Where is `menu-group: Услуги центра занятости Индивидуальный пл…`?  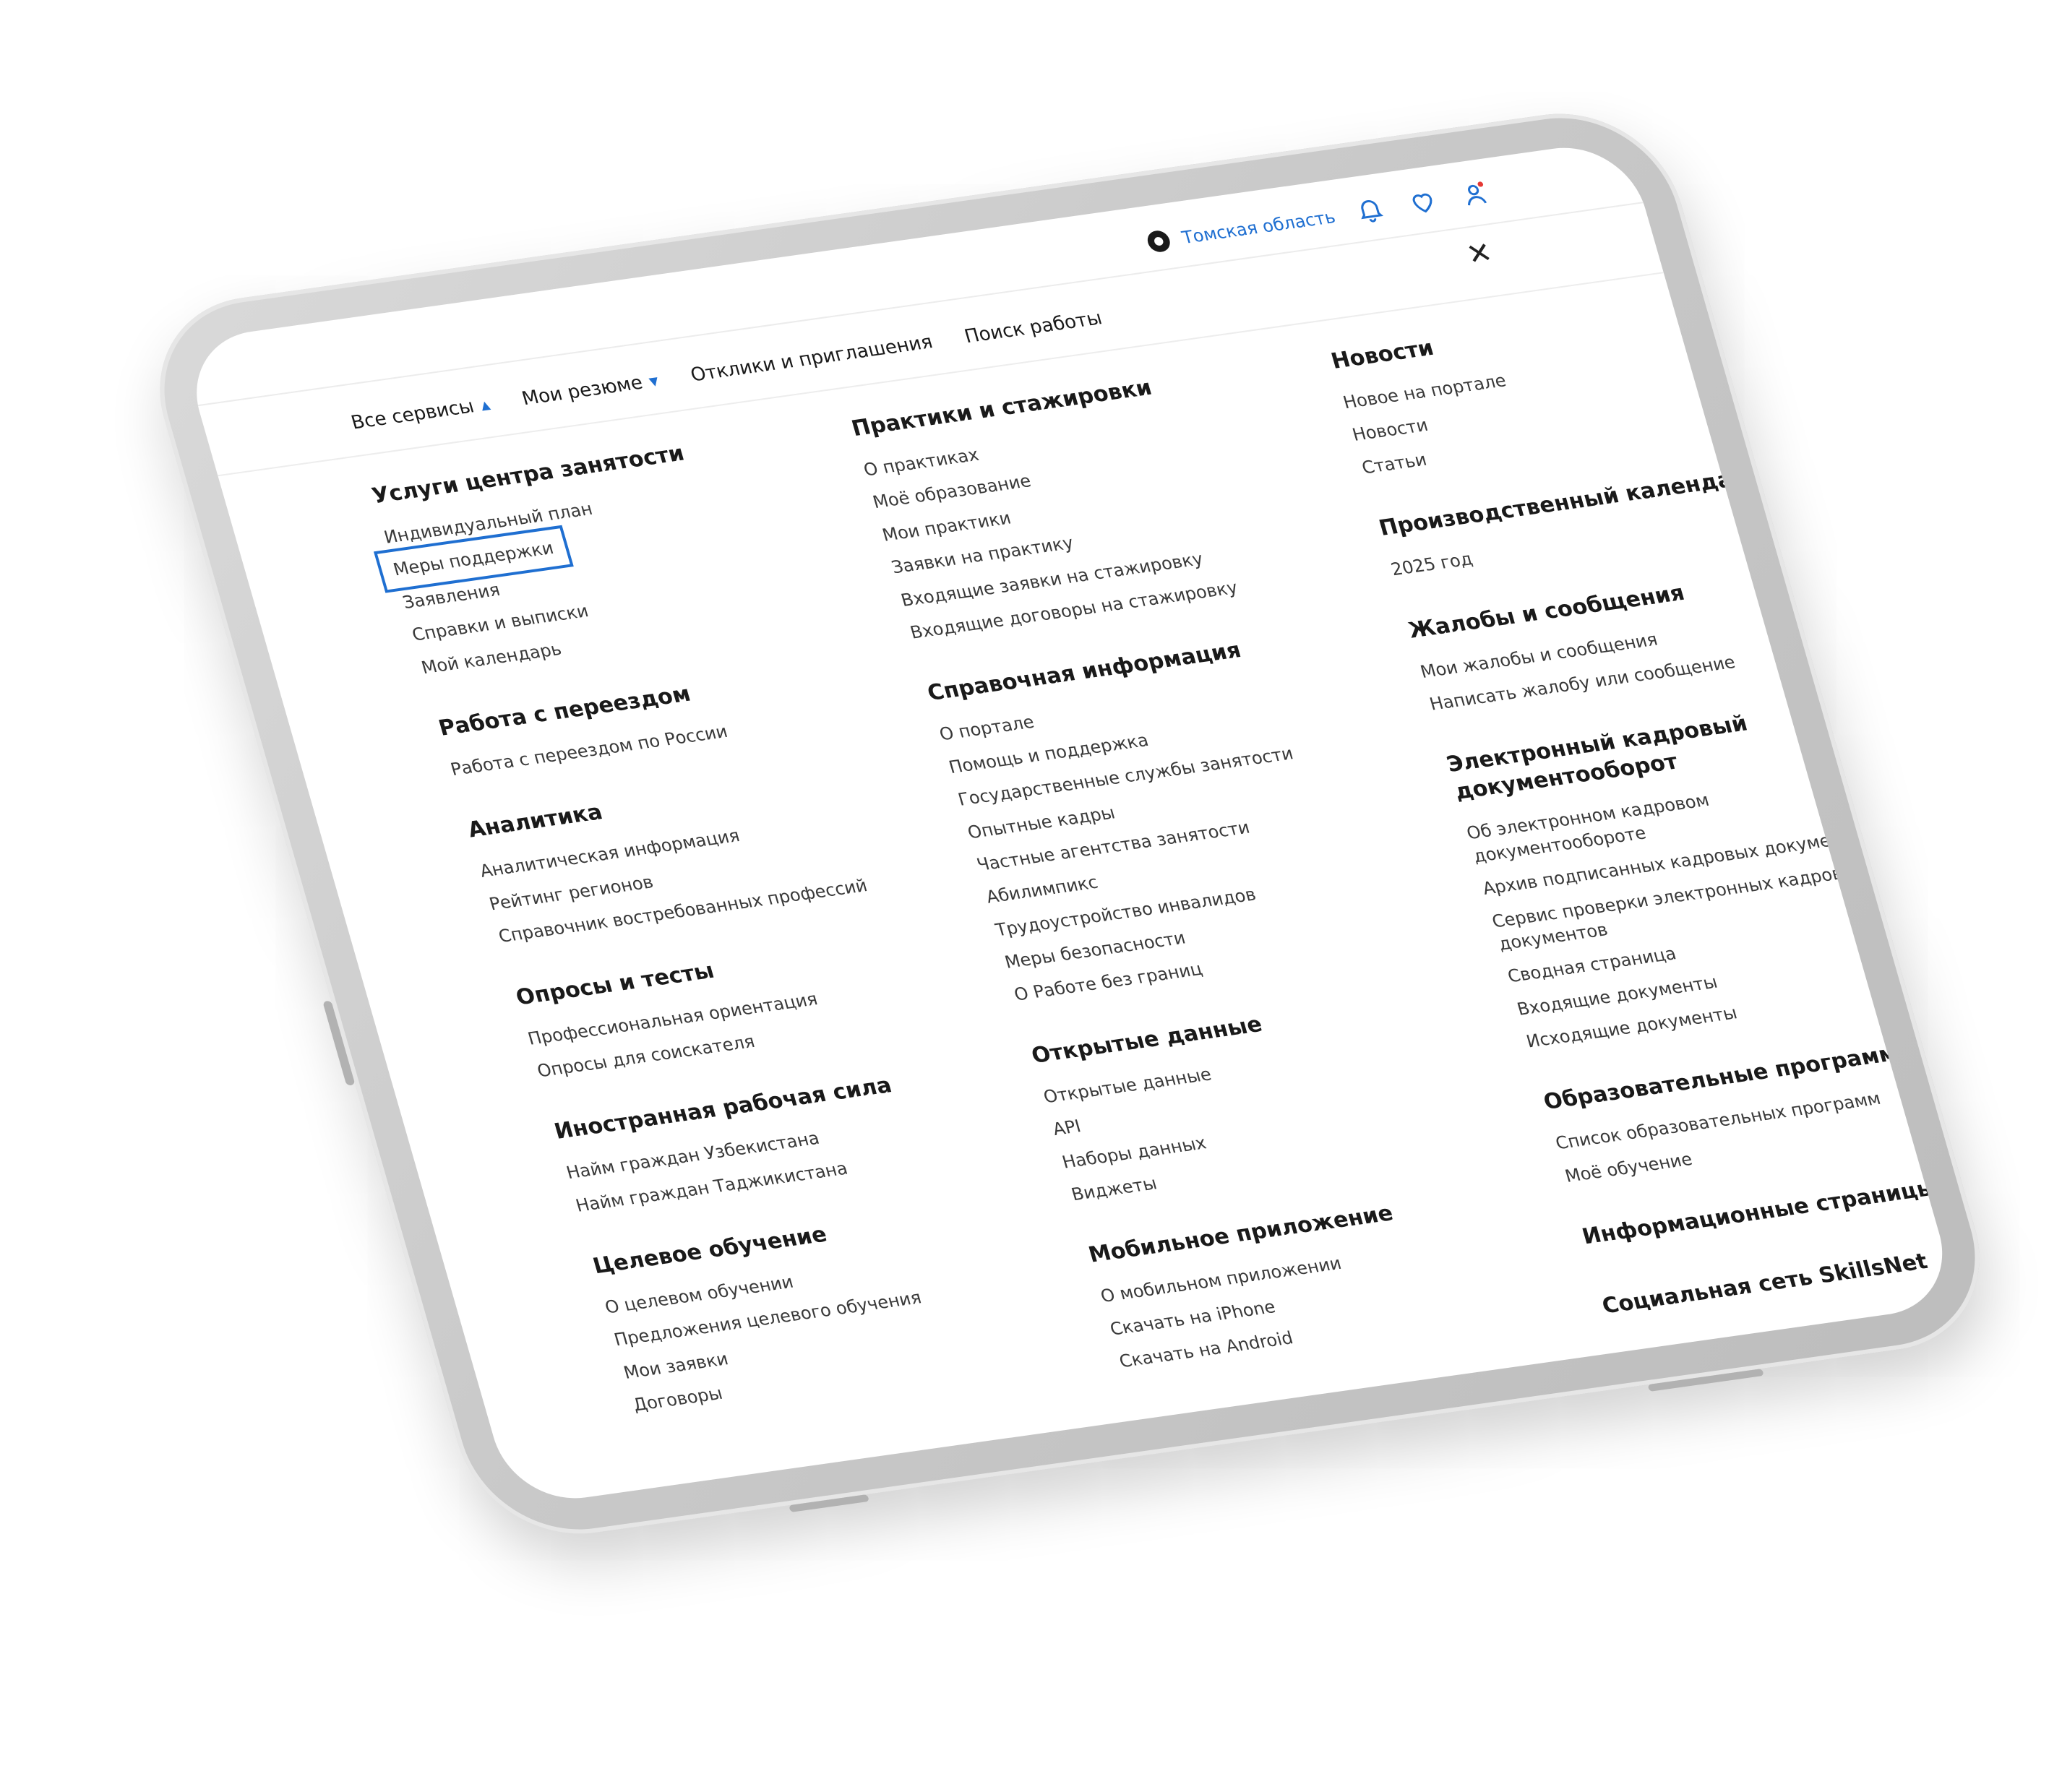
menu-group: Услуги центра занятости Индивидуальный пл… is located at coordinates (598, 555).